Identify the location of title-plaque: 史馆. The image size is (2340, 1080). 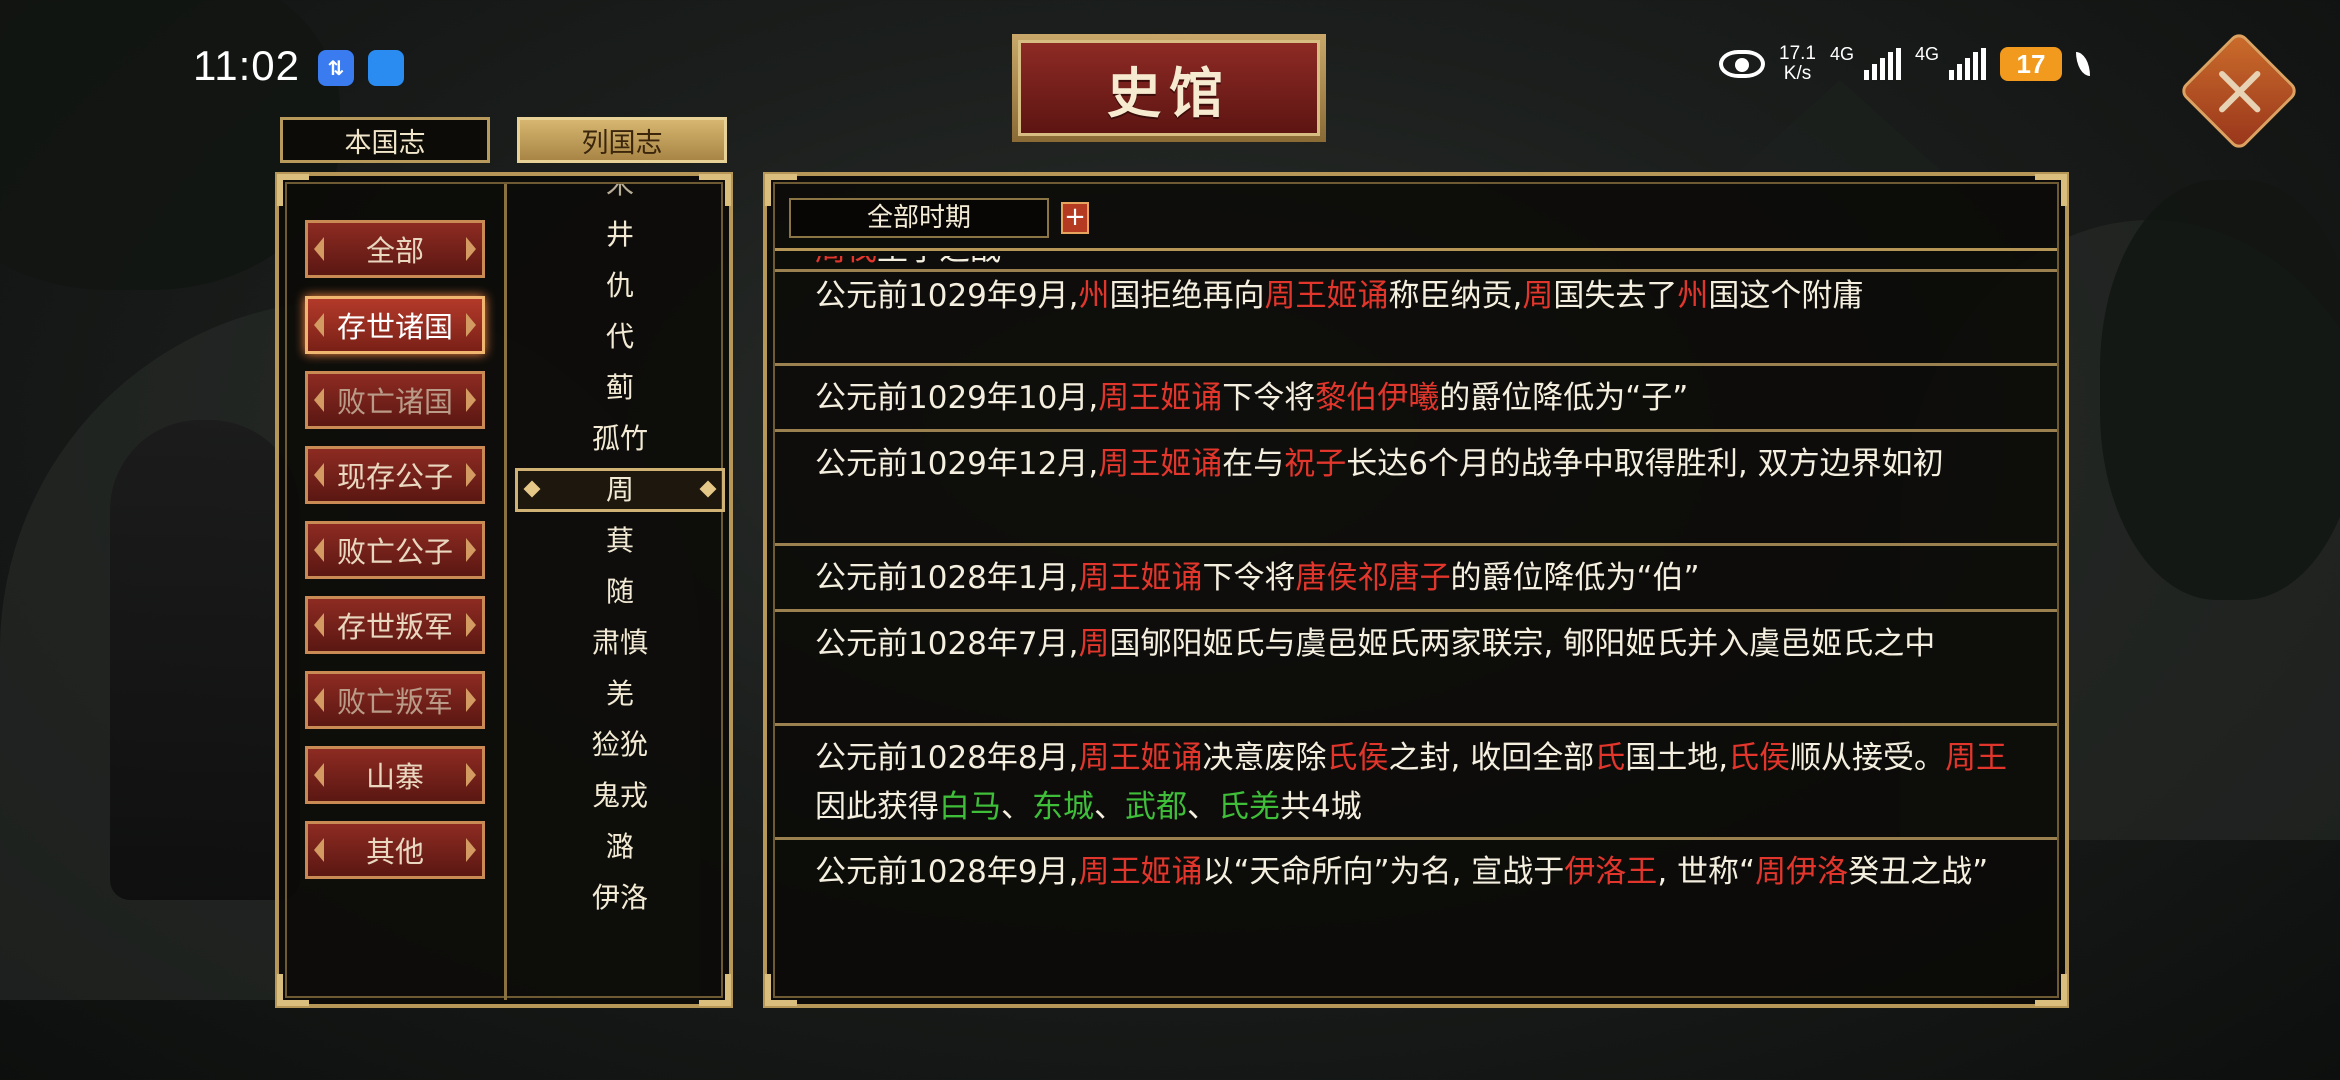
(1169, 88).